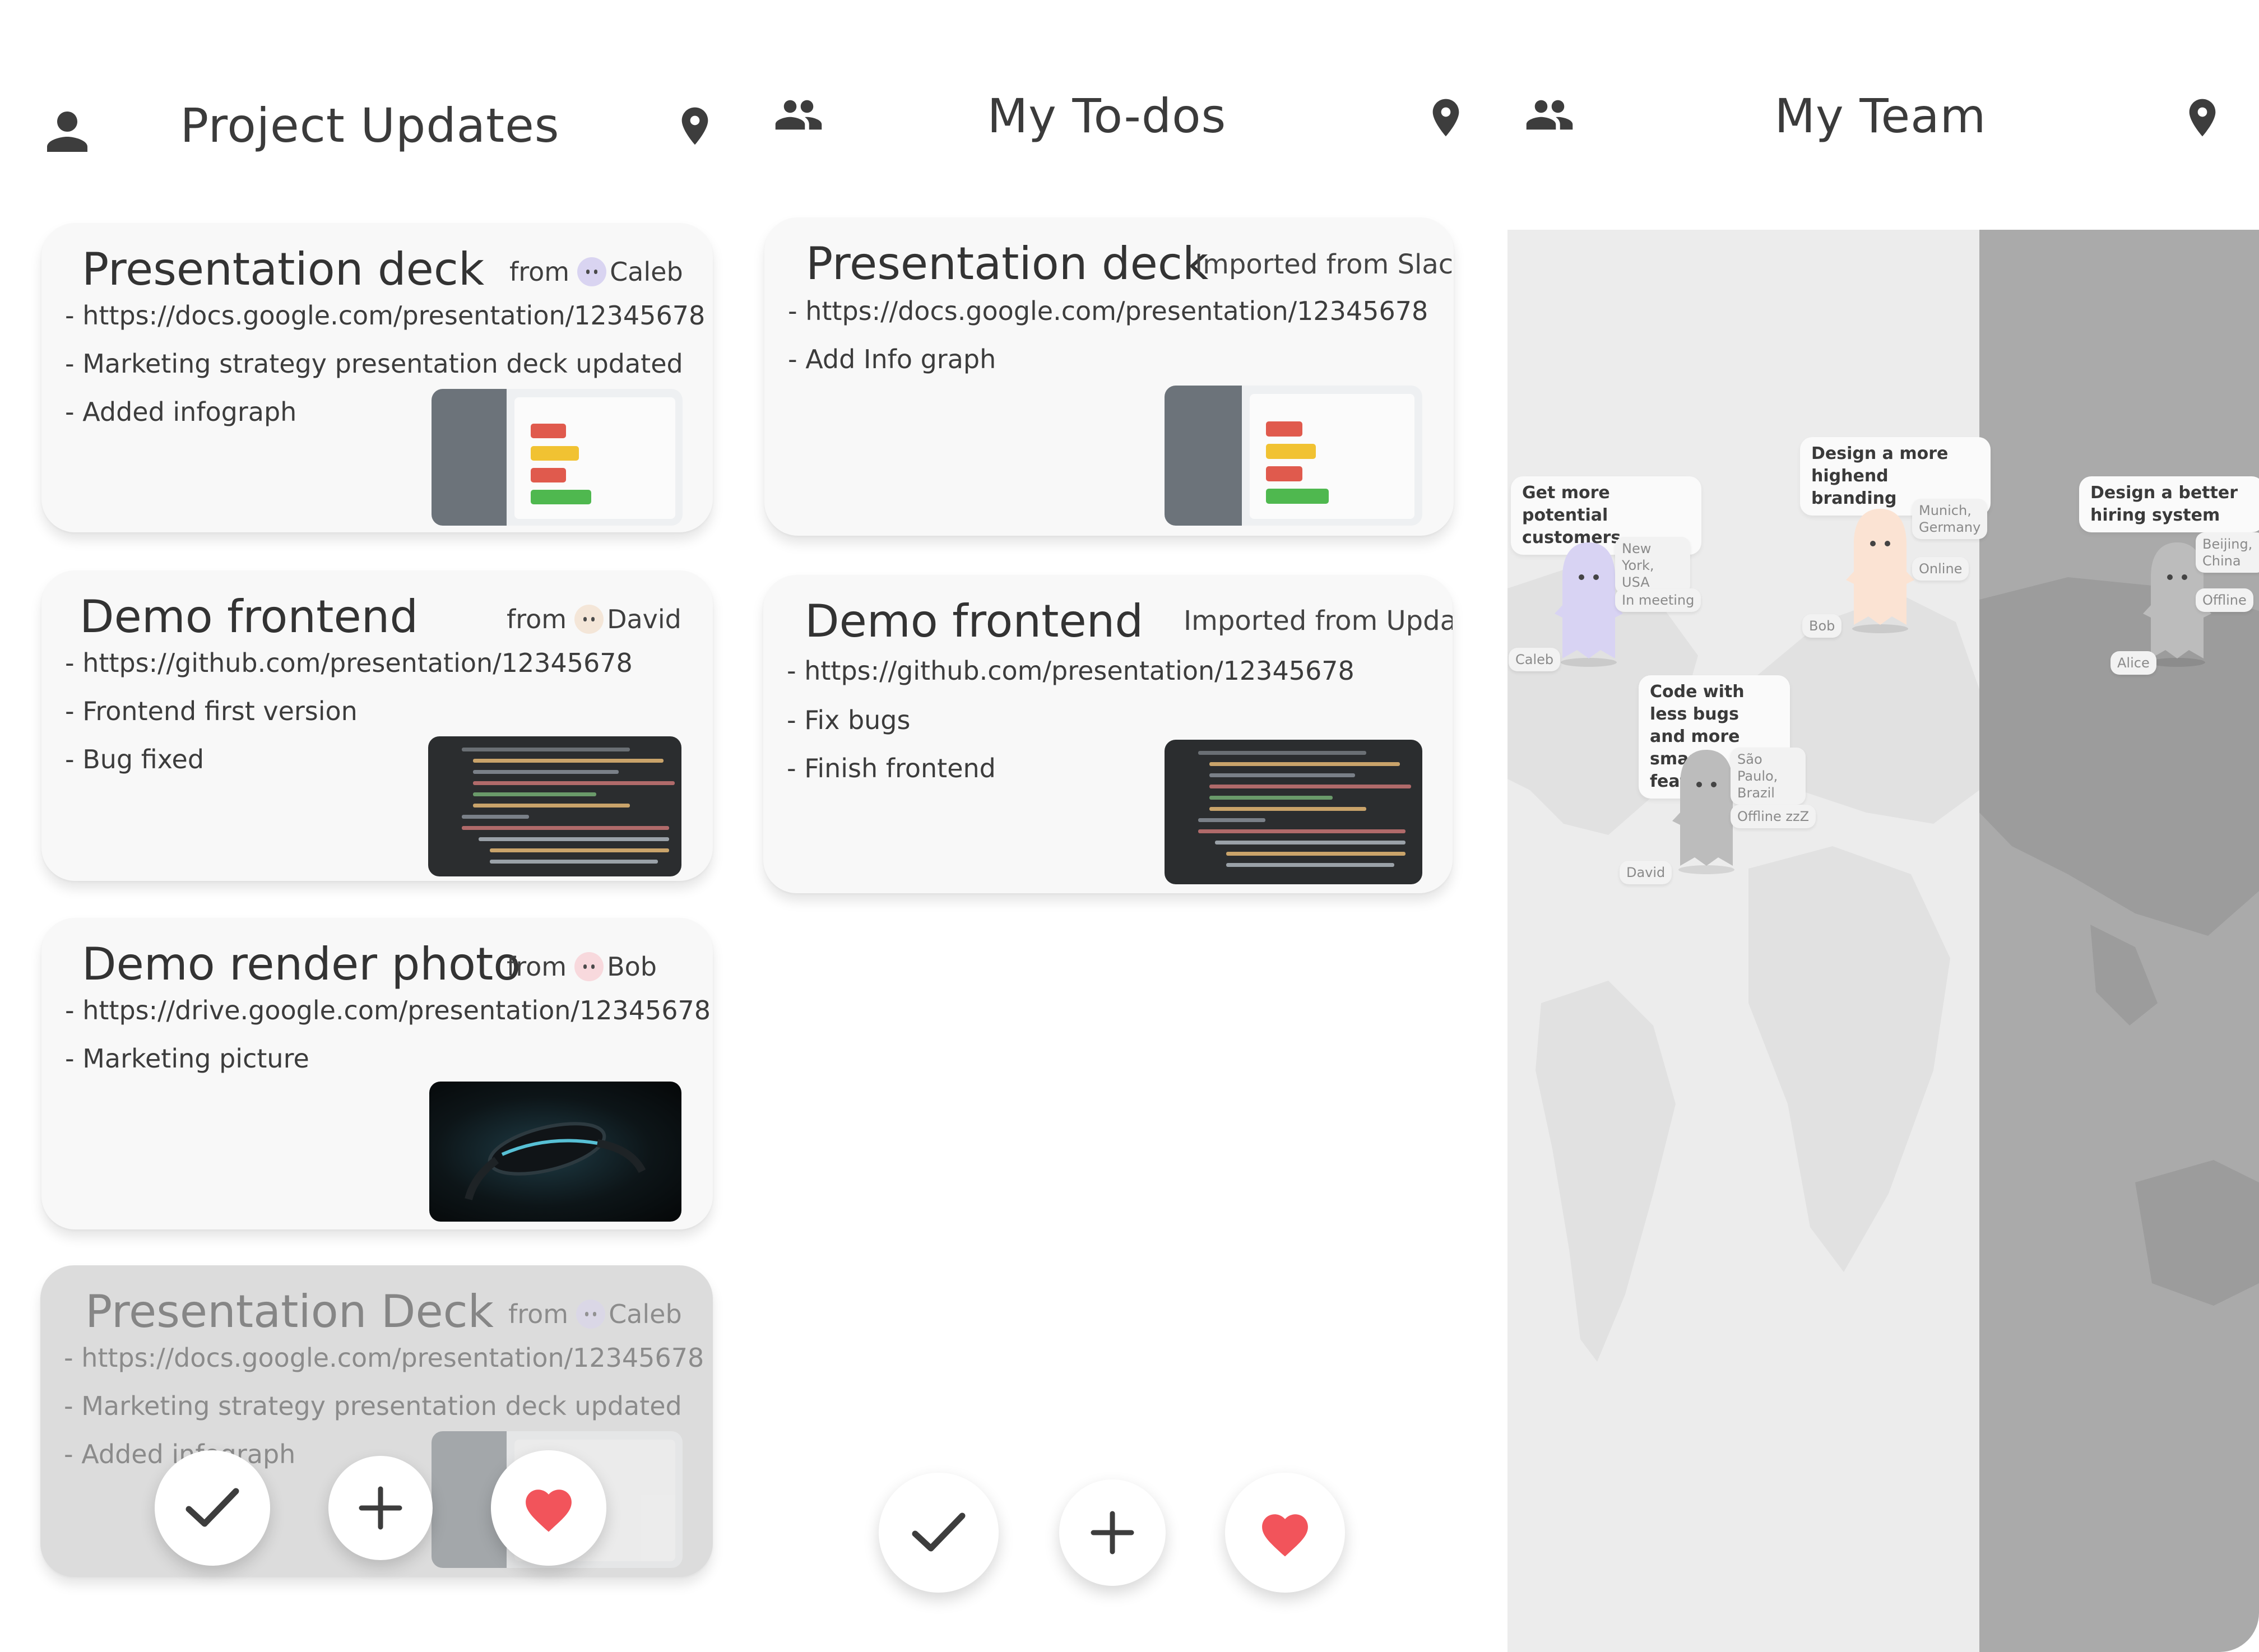 Image resolution: width=2259 pixels, height=1652 pixels. Describe the element at coordinates (2224, 600) in the screenshot. I see `status-chip: Offline` at that location.